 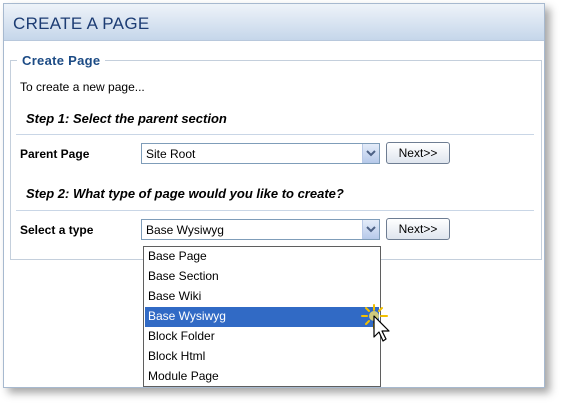 I want to click on parent-page-select-arrow, so click(x=370, y=153).